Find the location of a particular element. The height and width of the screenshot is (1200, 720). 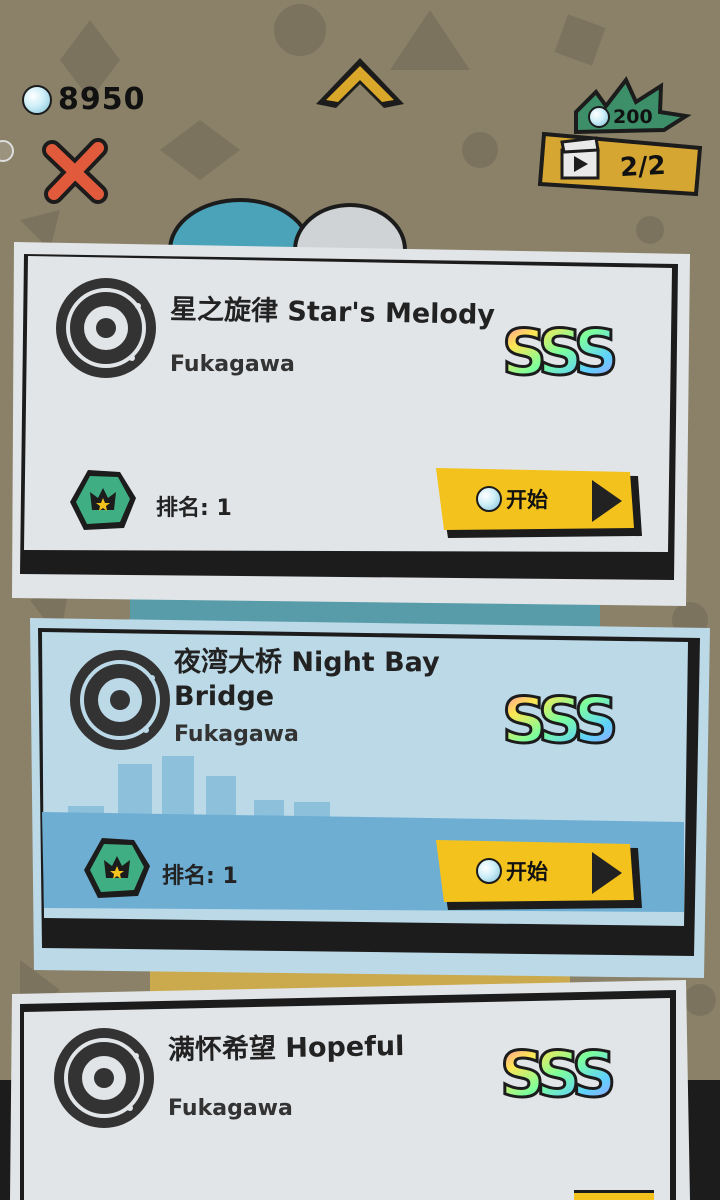

song-title: 夜湾大桥 Night Bay is located at coordinates (307, 662).